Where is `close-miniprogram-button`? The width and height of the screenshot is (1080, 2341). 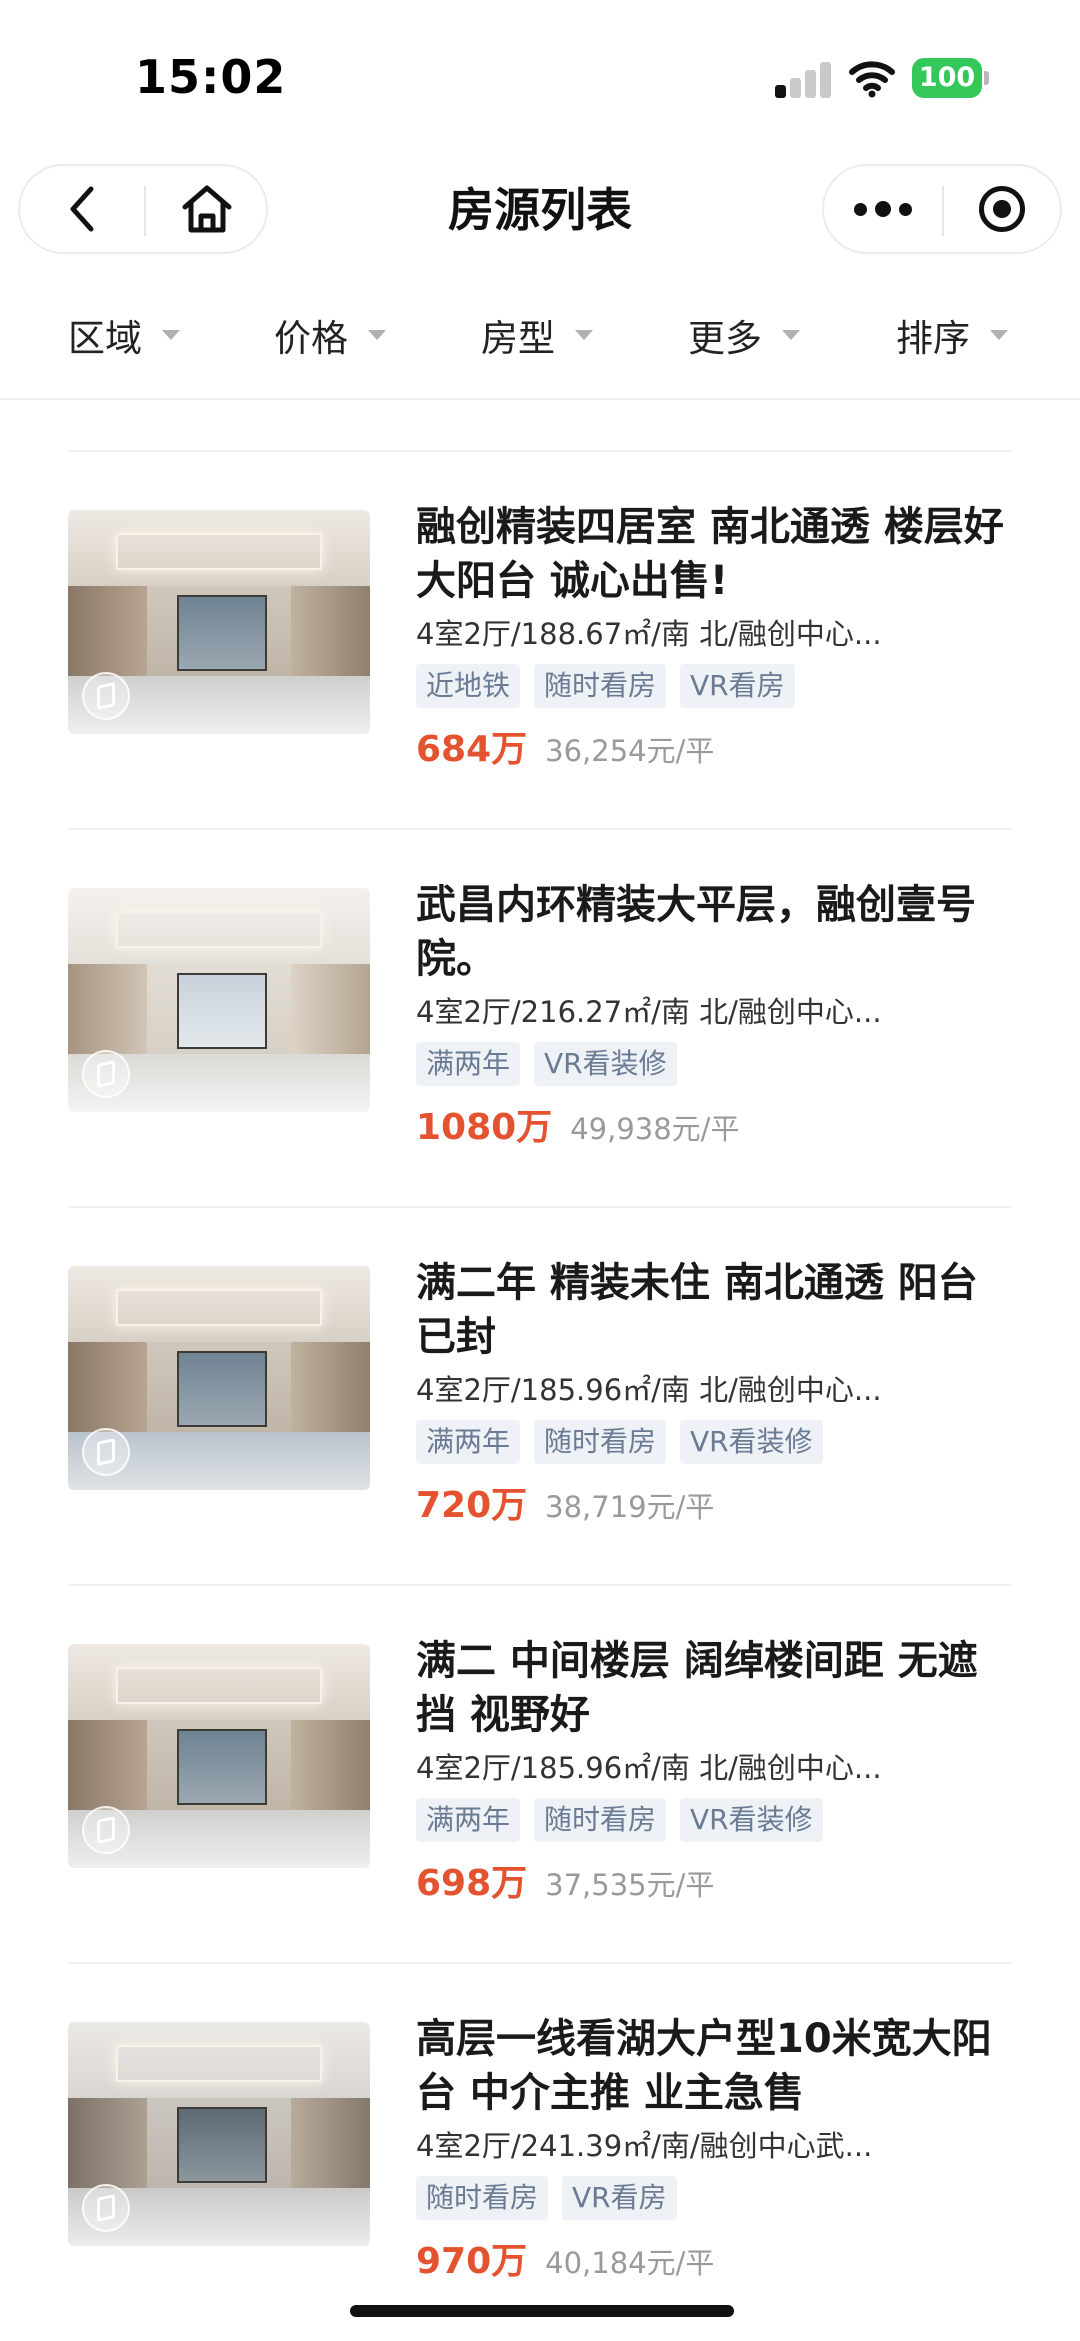 close-miniprogram-button is located at coordinates (1002, 209).